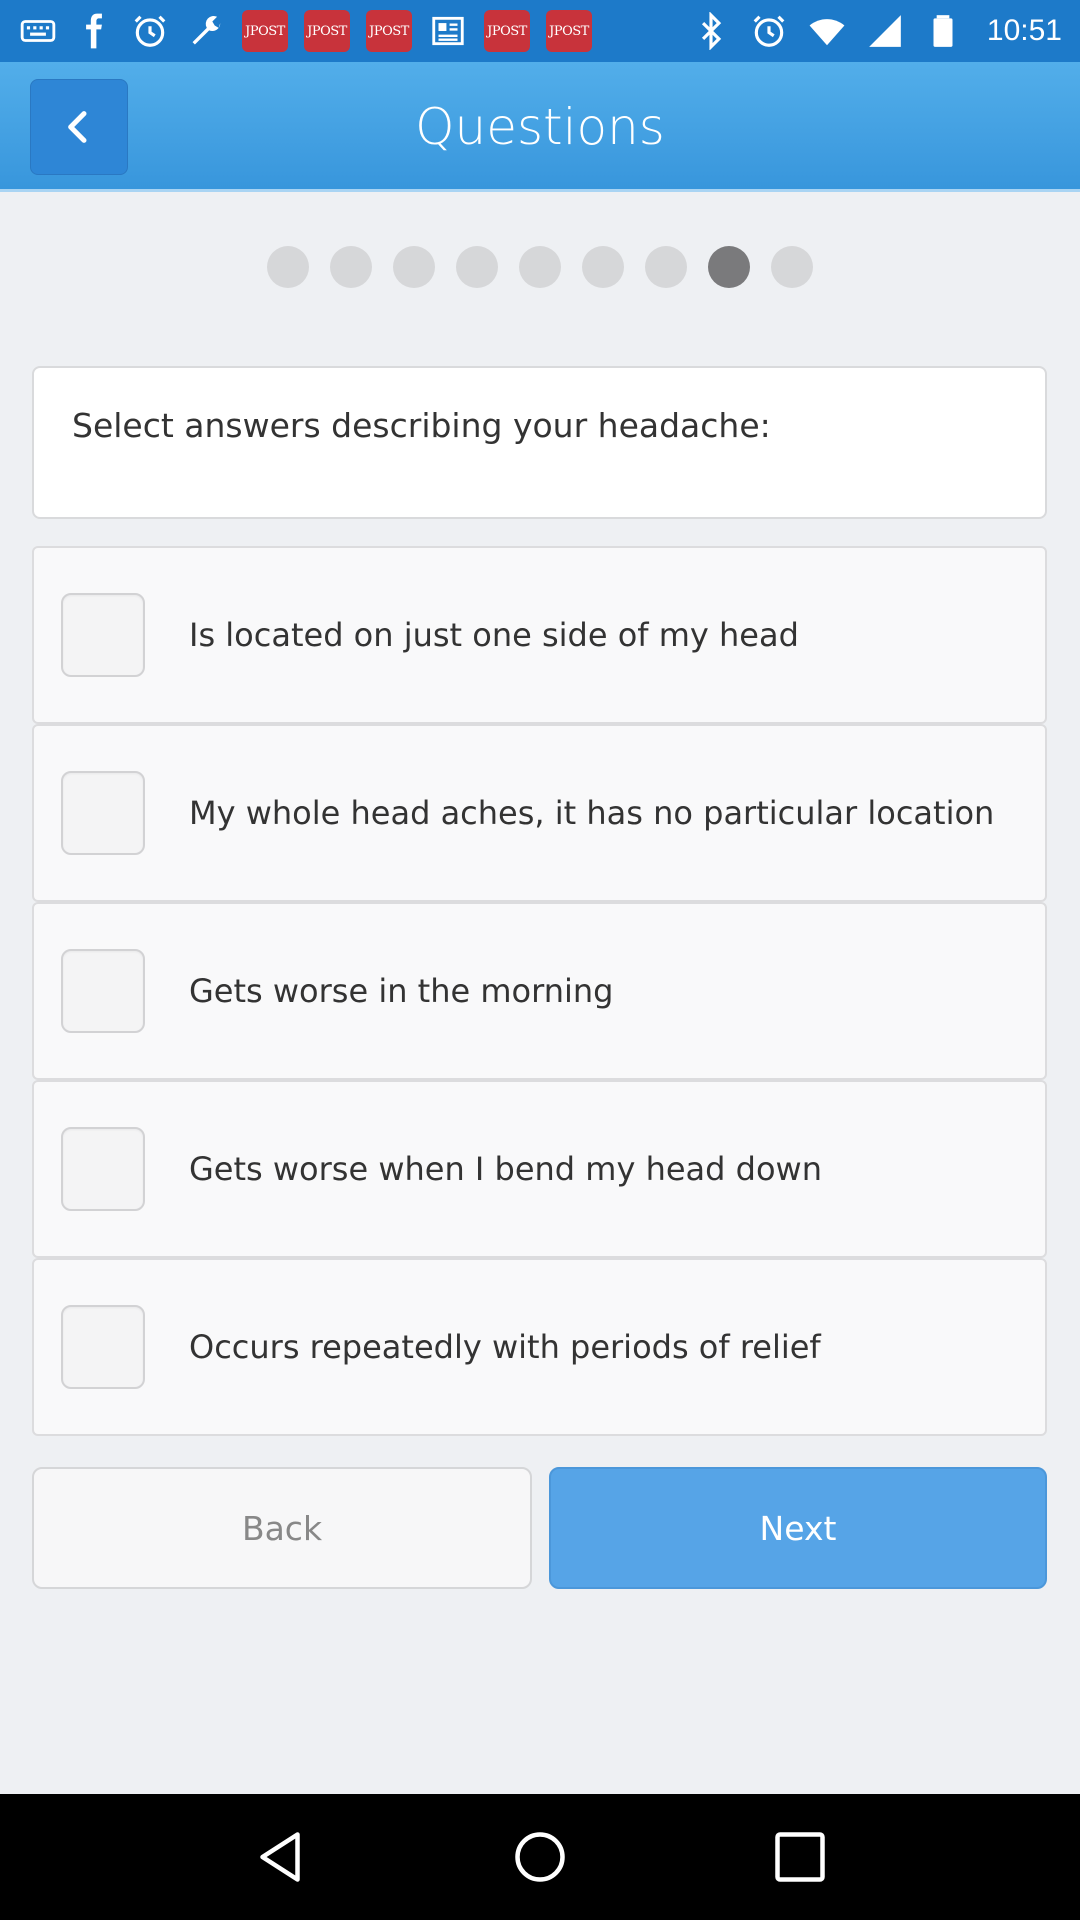 This screenshot has width=1080, height=1920. Describe the element at coordinates (94, 31) in the screenshot. I see `facebook-icon` at that location.